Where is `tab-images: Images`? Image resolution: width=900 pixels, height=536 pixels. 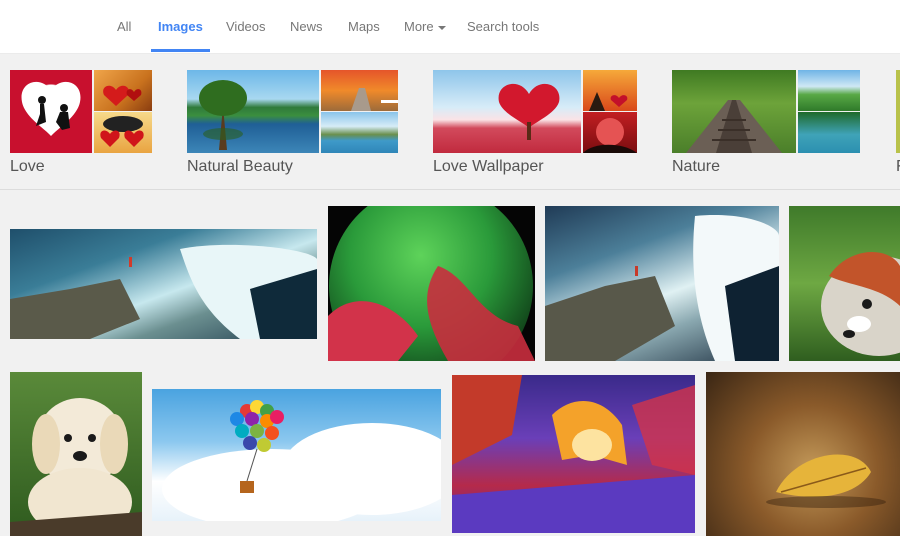 tab-images: Images is located at coordinates (180, 27).